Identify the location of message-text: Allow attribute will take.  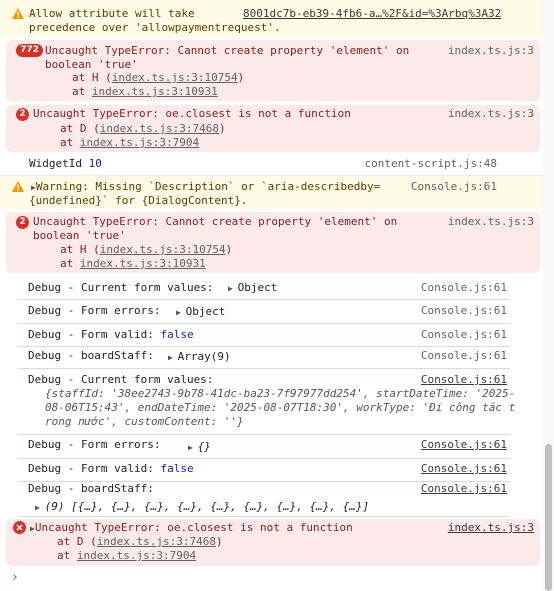
(112, 13).